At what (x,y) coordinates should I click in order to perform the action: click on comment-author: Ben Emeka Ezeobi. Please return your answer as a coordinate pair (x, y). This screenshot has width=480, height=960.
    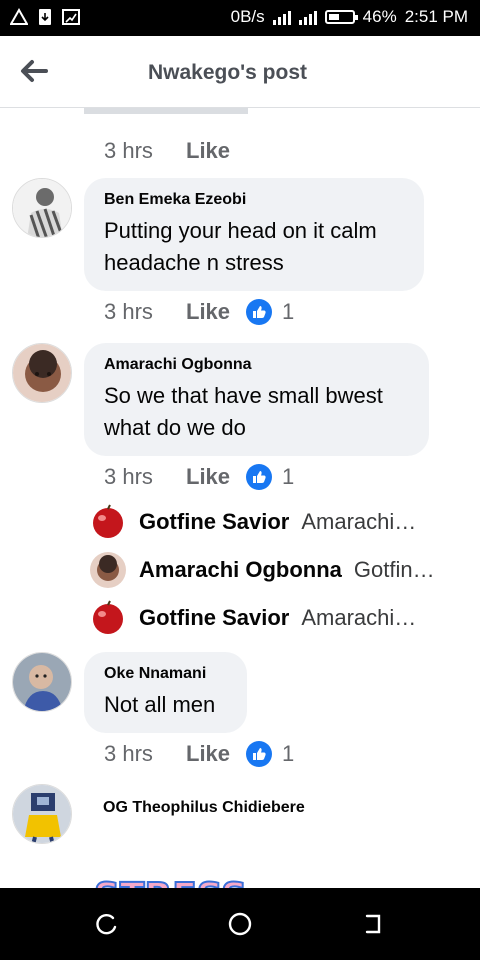
    Looking at the image, I should click on (254, 200).